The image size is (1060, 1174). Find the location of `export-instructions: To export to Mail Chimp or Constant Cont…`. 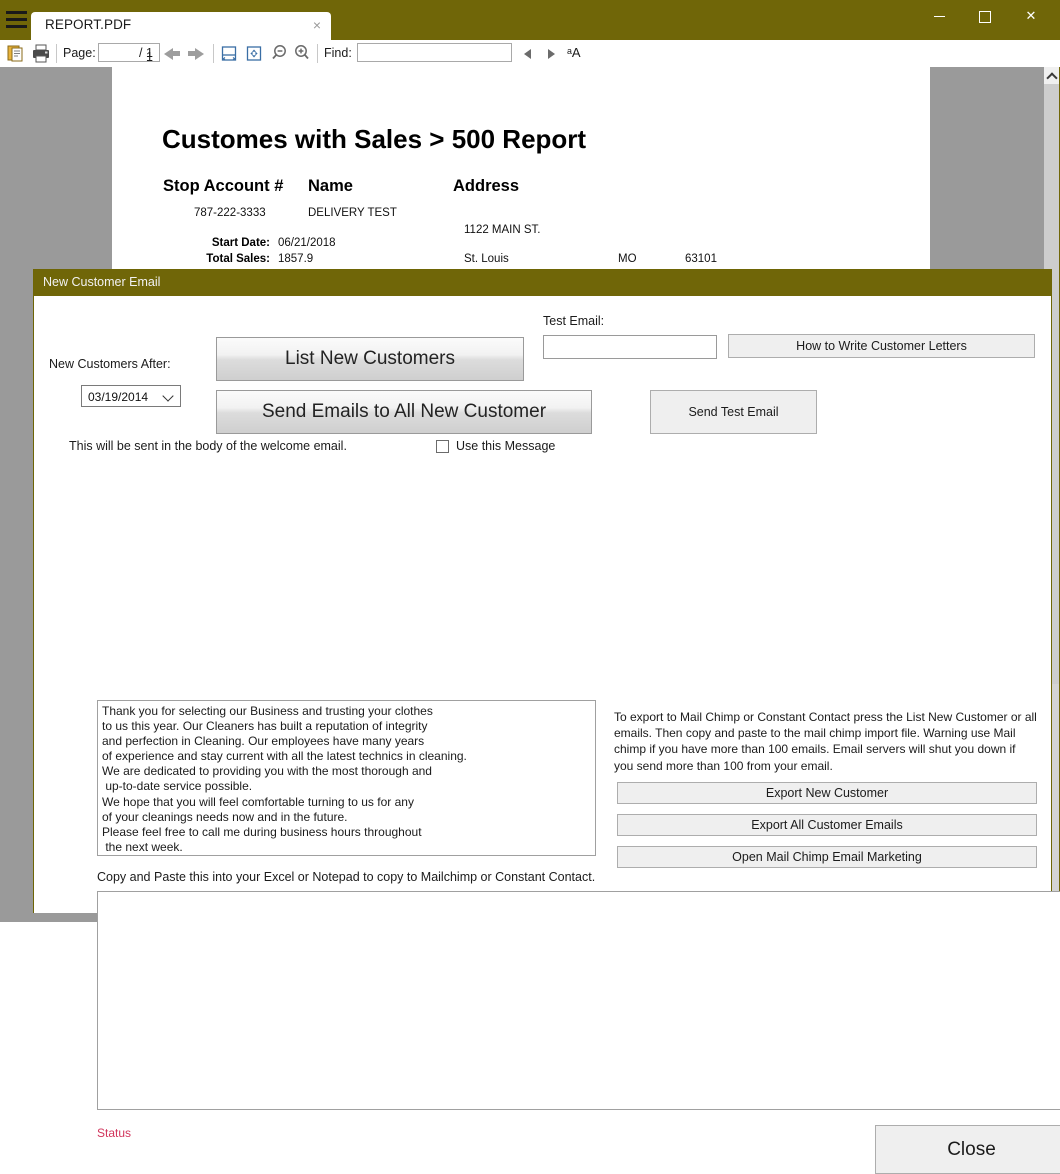

export-instructions: To export to Mail Chimp or Constant Cont… is located at coordinates (825, 741).